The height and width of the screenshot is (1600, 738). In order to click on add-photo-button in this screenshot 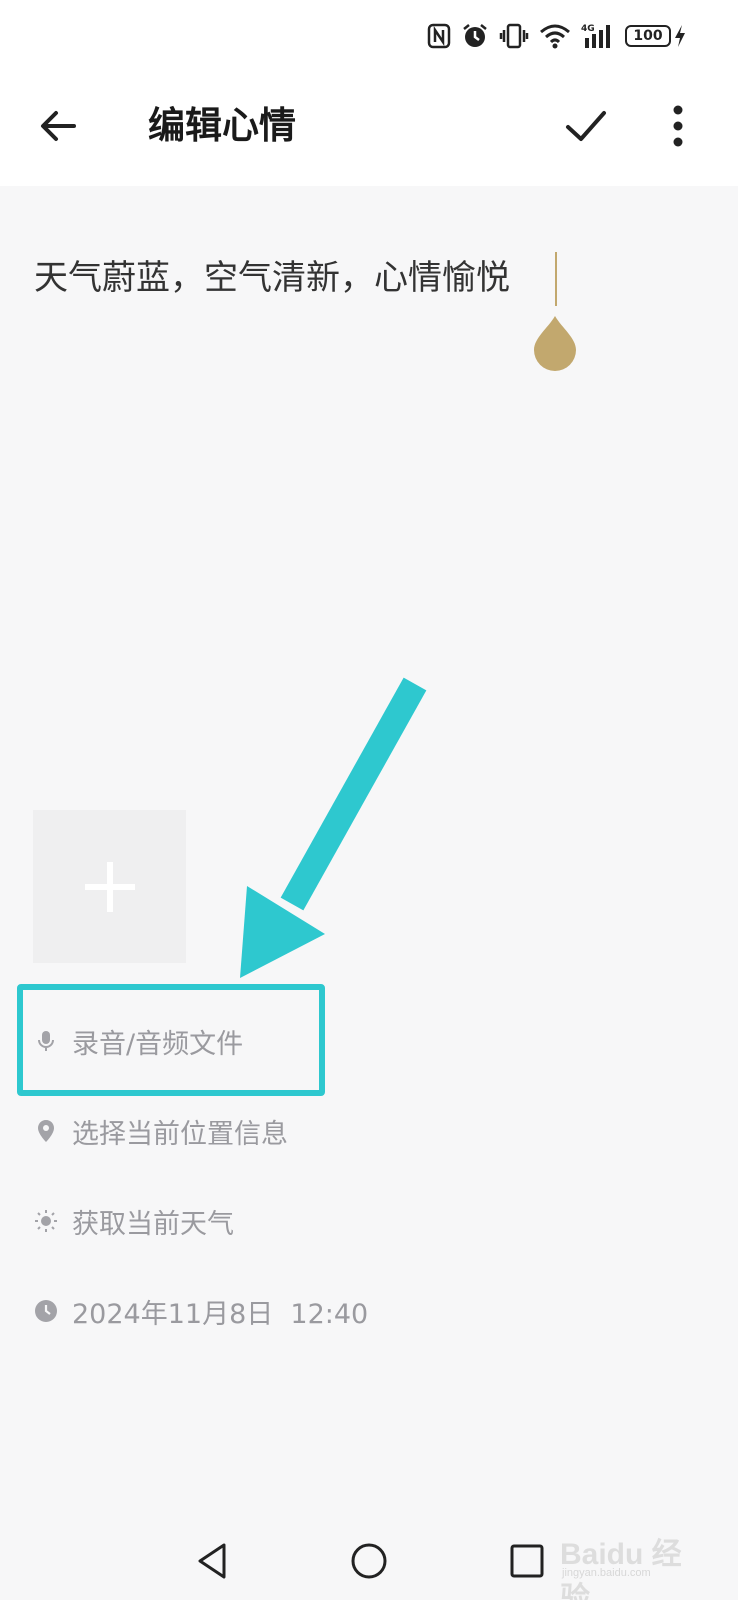, I will do `click(109, 886)`.